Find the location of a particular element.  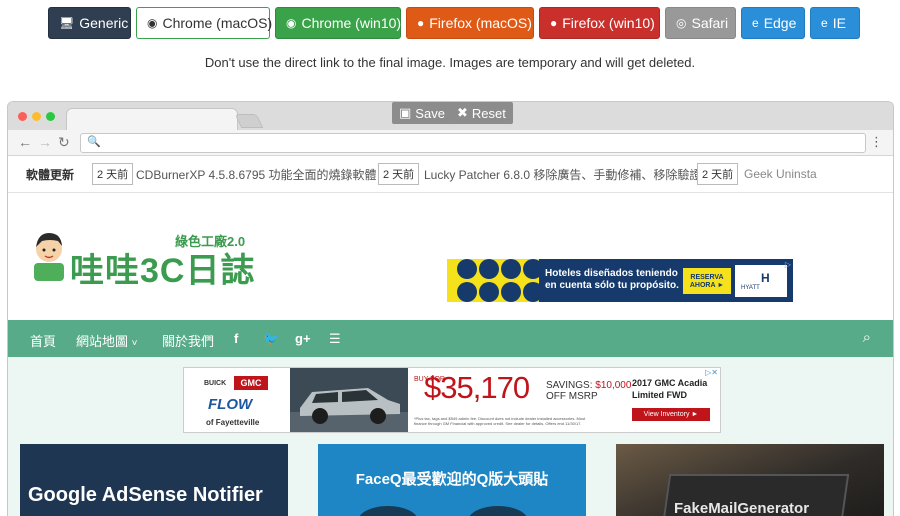

google-plus-icon: g+ is located at coordinates (303, 338).